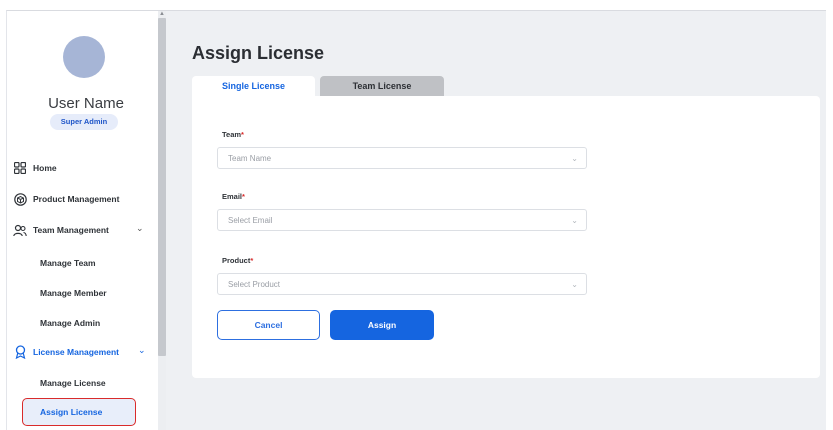  I want to click on sidebar-item-label: Product Management, so click(76, 199).